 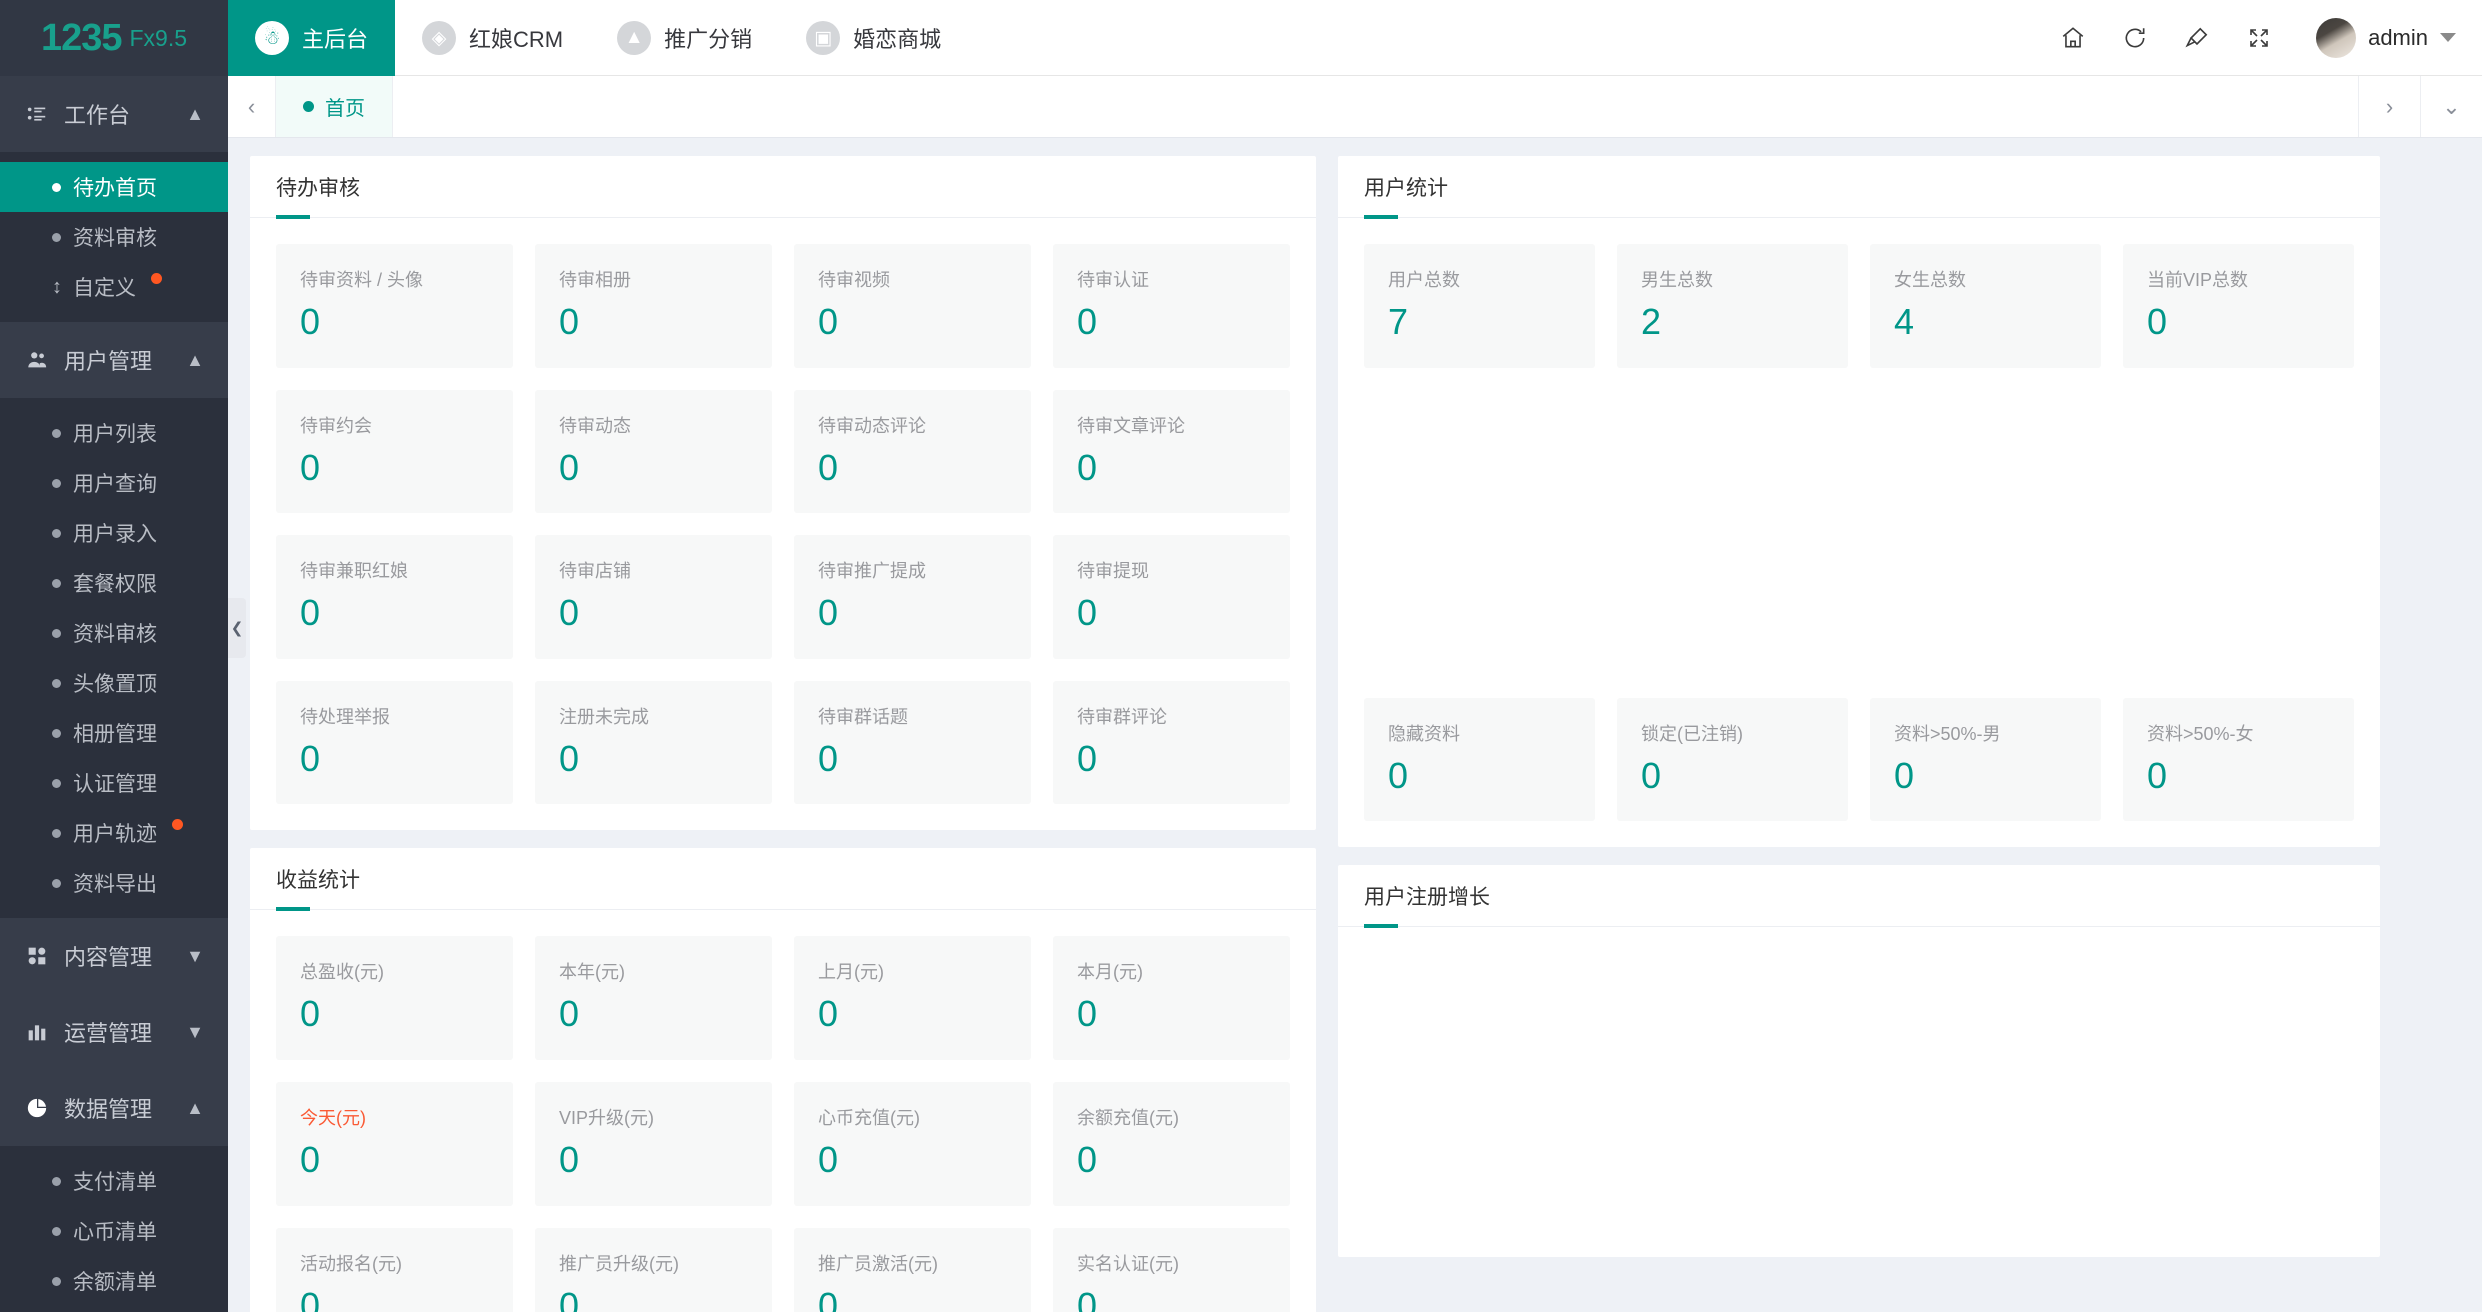 I want to click on sidebar-item-label: 用户录入, so click(x=115, y=534).